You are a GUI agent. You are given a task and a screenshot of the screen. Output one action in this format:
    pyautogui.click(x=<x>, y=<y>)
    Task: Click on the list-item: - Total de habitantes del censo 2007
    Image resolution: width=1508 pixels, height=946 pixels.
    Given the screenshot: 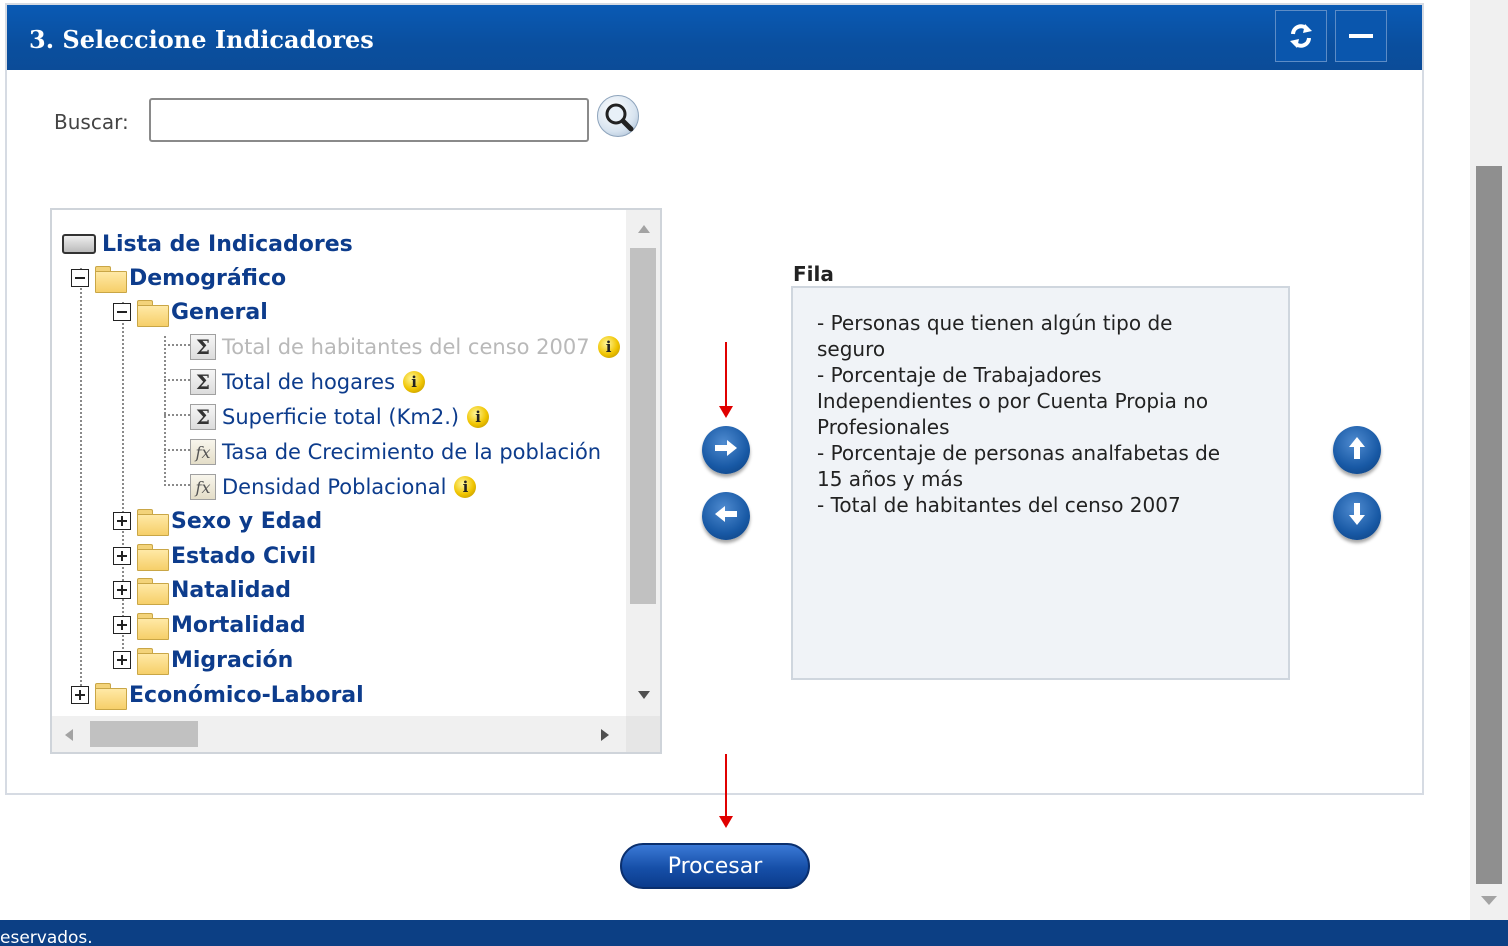 What is the action you would take?
    pyautogui.click(x=1040, y=505)
    